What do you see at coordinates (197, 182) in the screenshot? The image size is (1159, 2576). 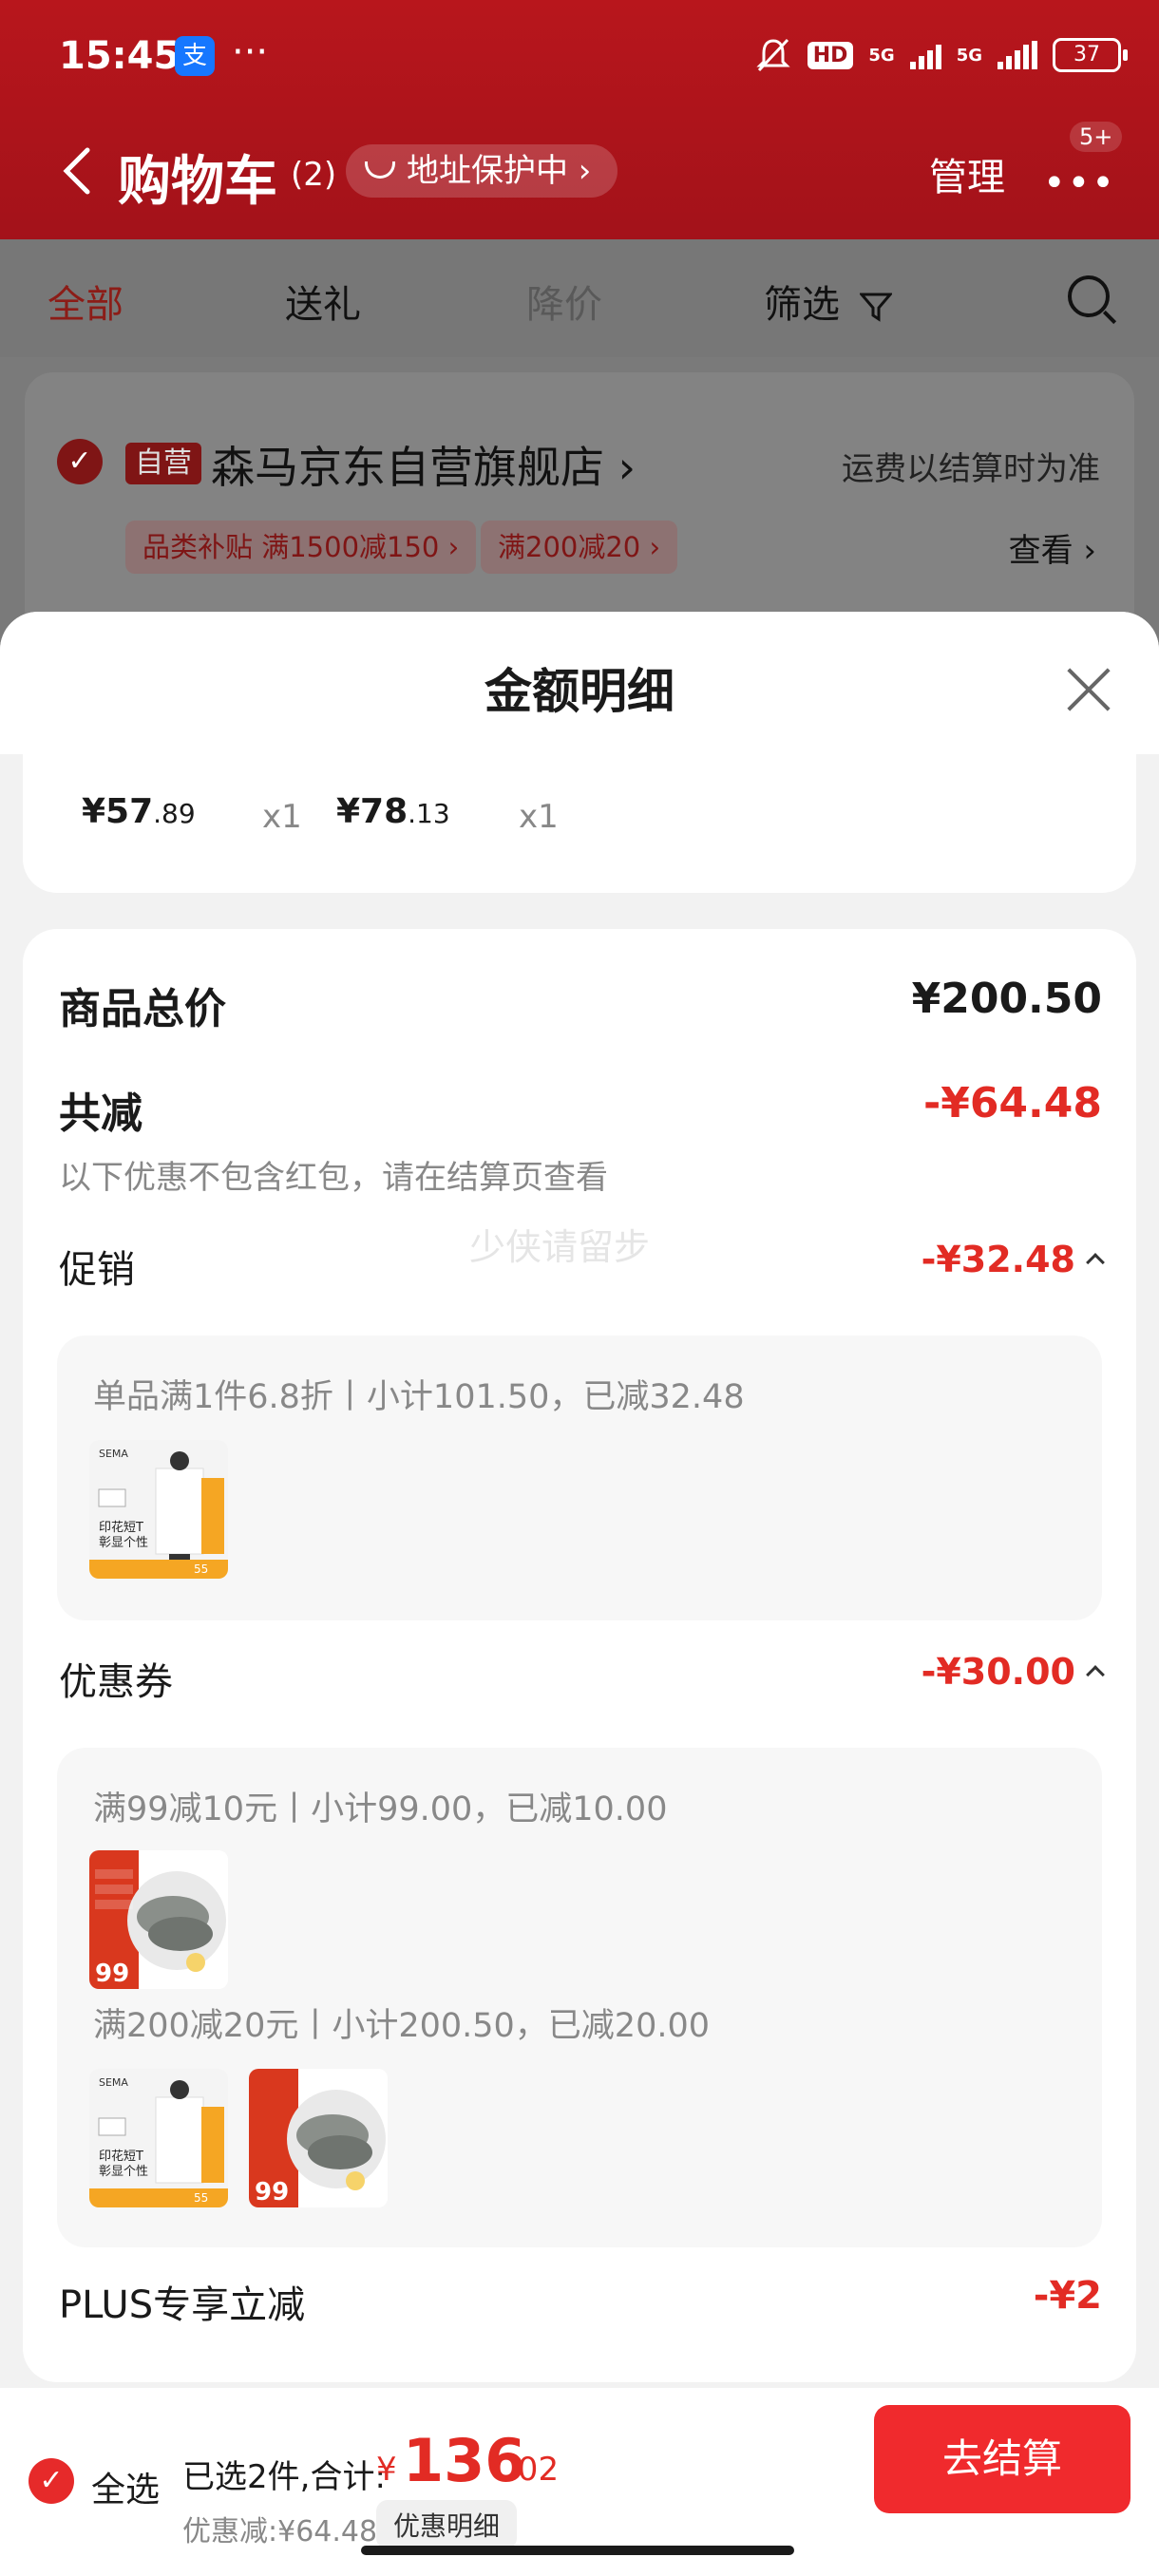 I see `page-title: 购物车` at bounding box center [197, 182].